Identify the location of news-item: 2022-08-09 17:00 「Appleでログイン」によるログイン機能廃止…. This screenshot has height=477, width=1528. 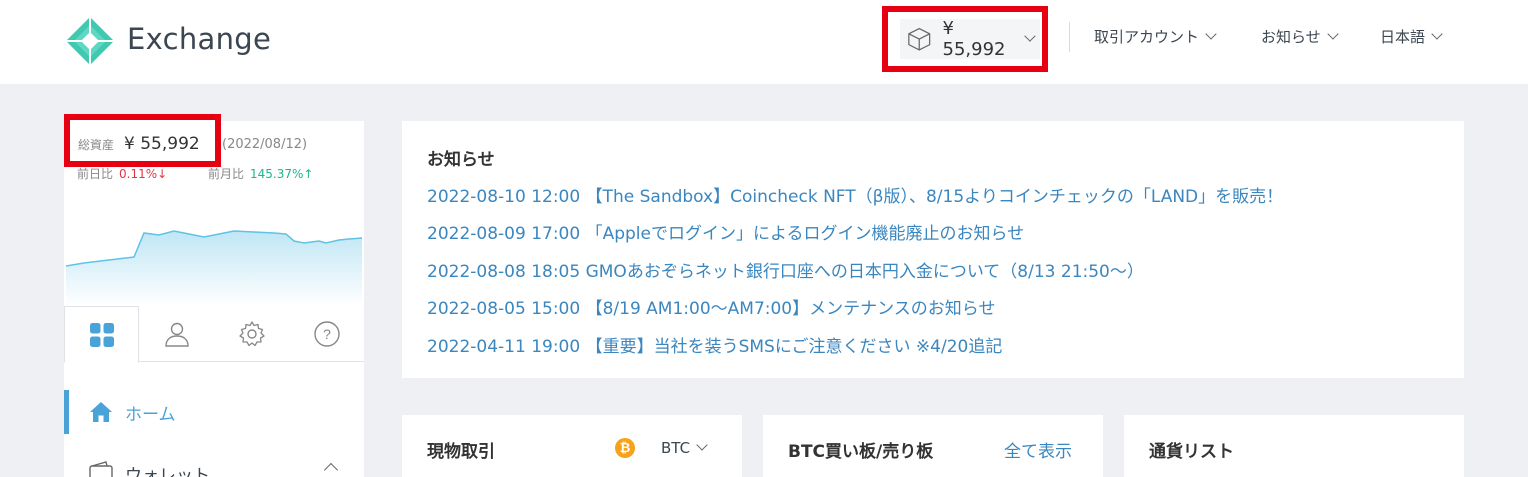
(725, 231).